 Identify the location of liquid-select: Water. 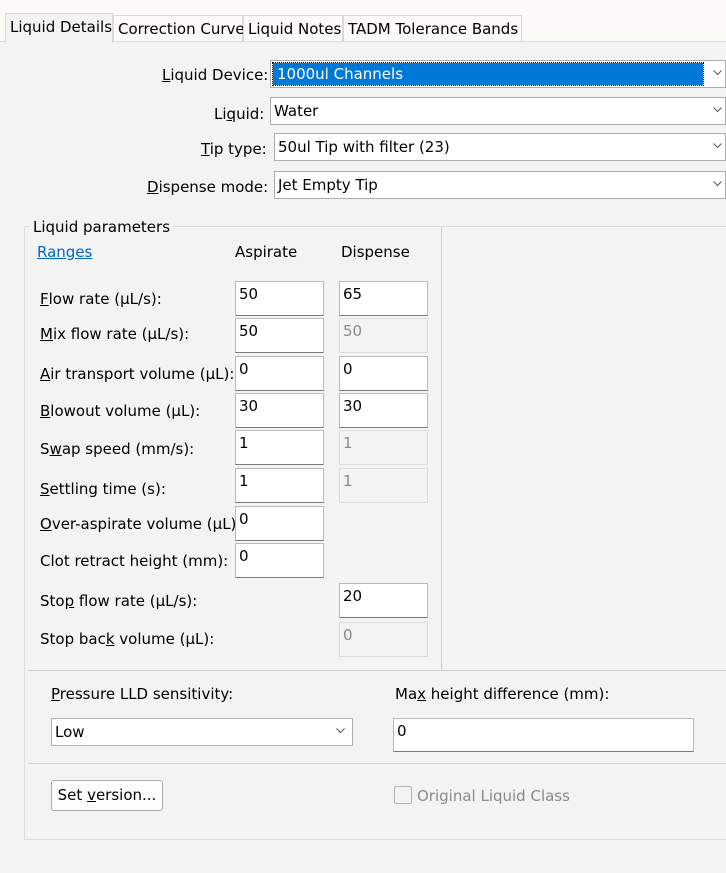
(498, 111).